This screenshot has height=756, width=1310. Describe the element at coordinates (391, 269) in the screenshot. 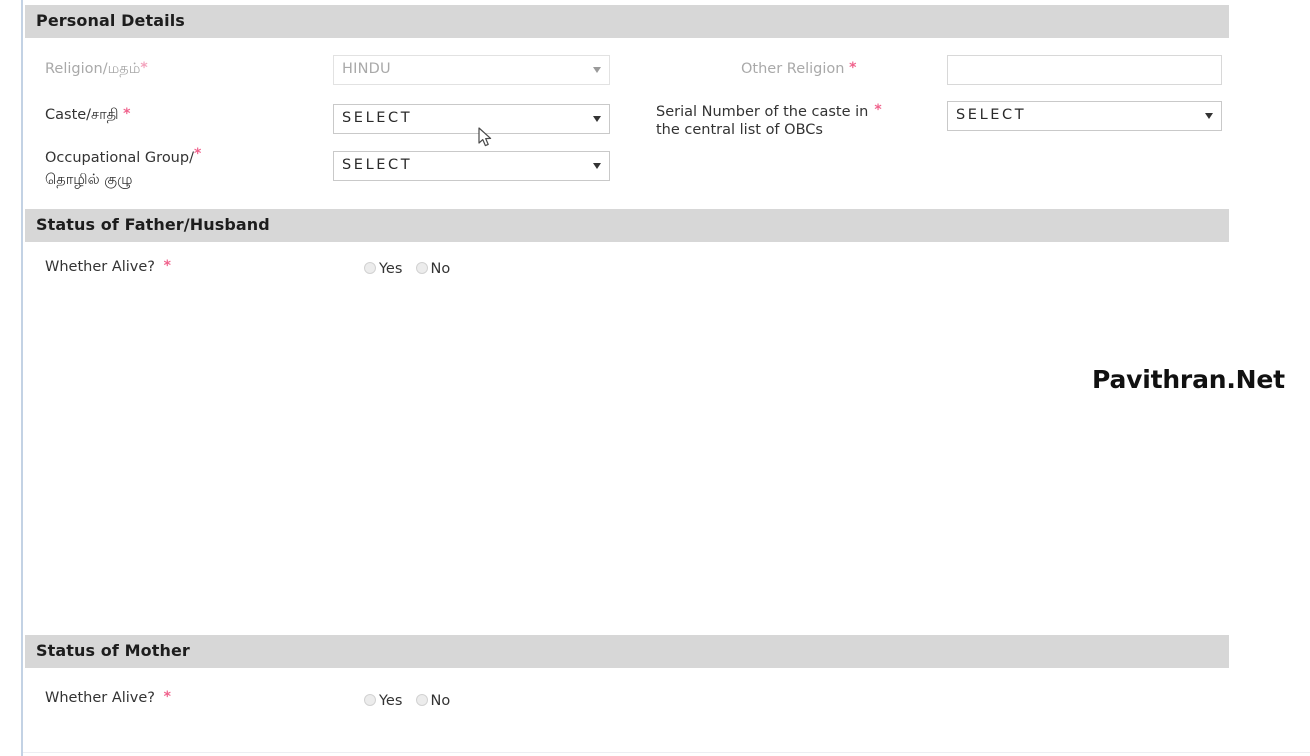

I see `radio-father-alive-yes-label: Yes` at that location.